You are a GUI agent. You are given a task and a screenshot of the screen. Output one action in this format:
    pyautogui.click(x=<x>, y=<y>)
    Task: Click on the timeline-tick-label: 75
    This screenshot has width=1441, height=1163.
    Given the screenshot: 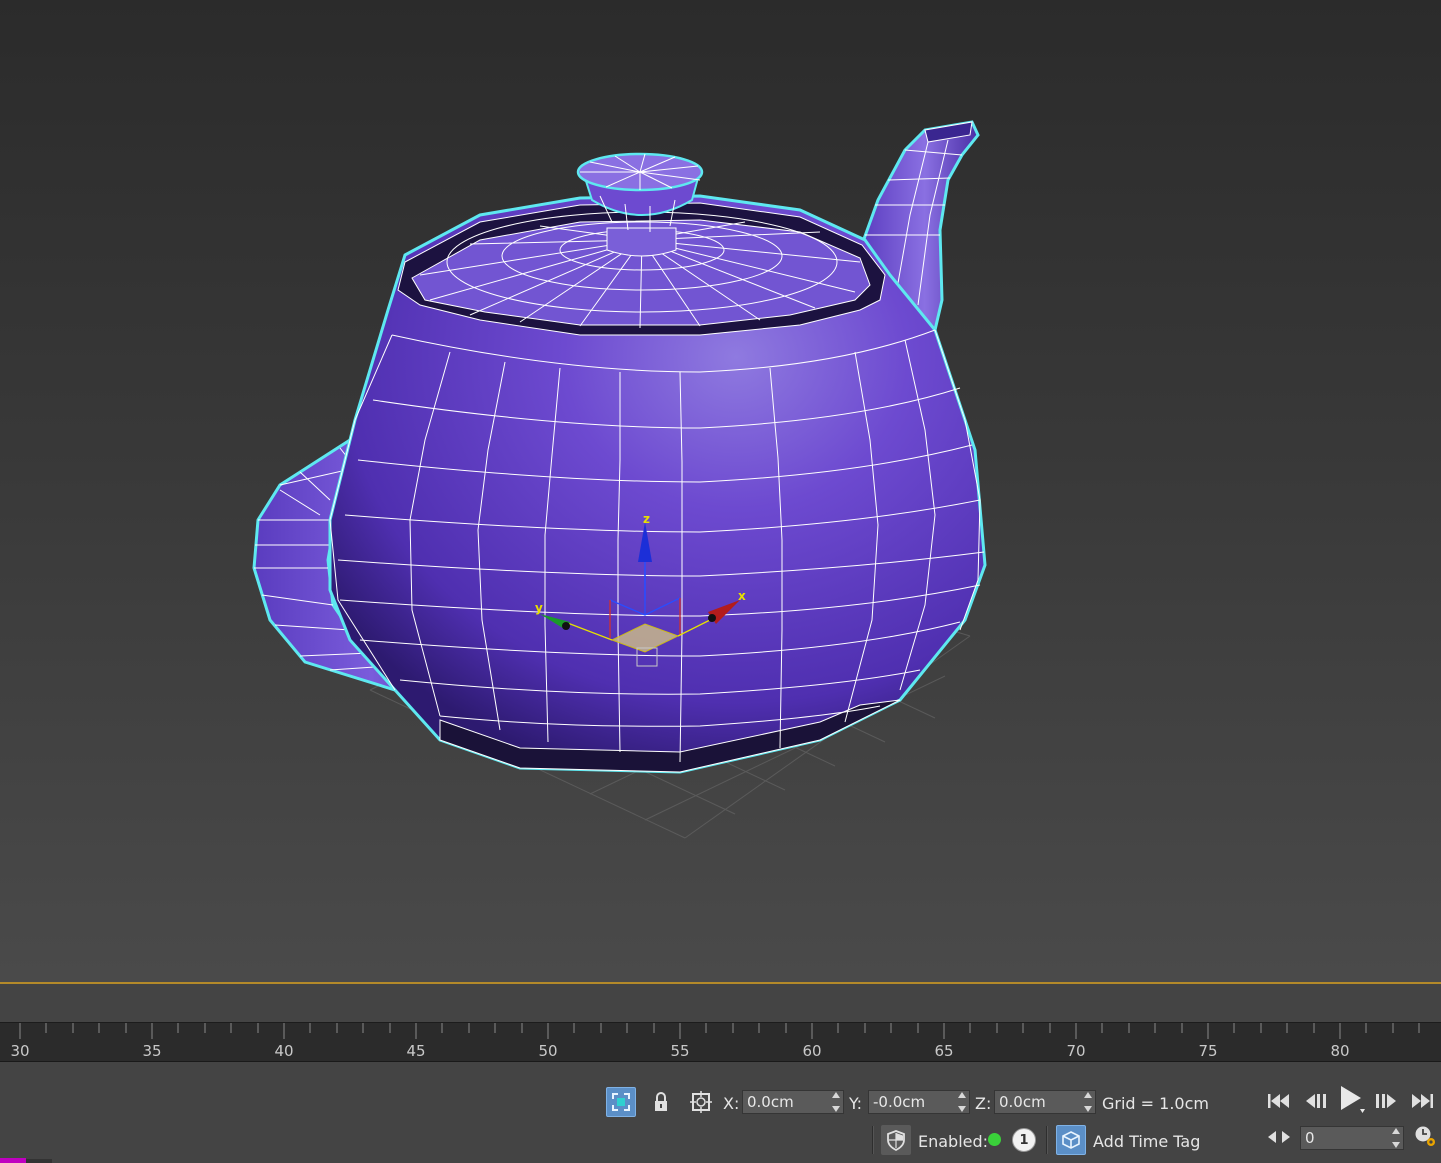 What is the action you would take?
    pyautogui.click(x=1208, y=1051)
    